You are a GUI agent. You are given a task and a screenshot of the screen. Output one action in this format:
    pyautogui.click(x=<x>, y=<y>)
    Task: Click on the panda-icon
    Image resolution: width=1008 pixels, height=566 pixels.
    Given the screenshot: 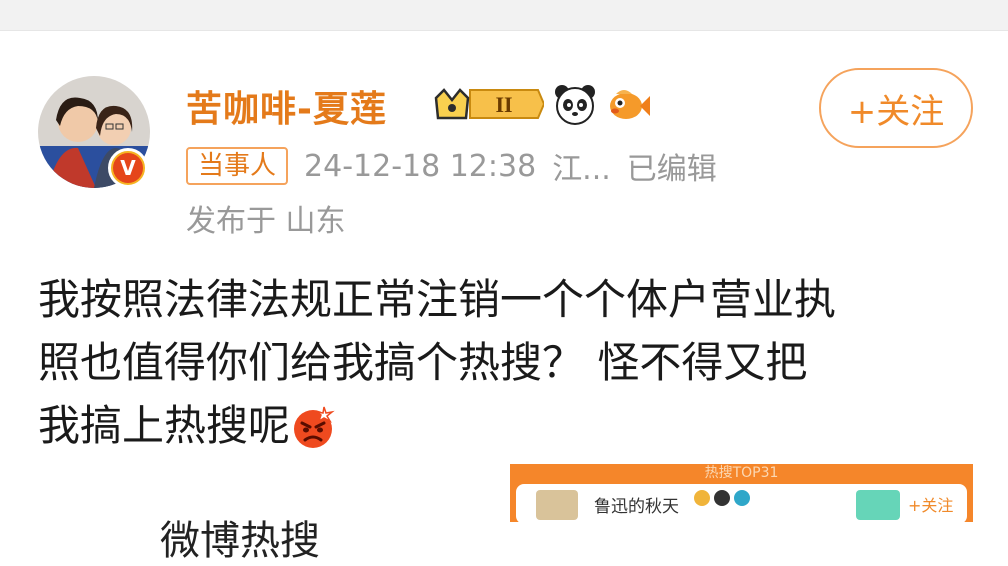 What is the action you would take?
    pyautogui.click(x=575, y=105)
    